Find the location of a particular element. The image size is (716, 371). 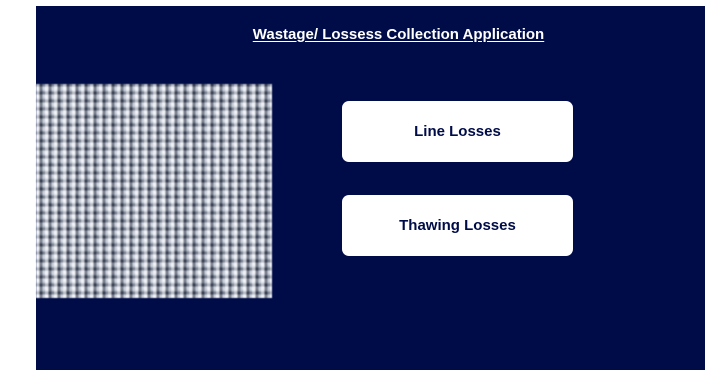

thawing-losses-button: Thawing Losses is located at coordinates (457, 225).